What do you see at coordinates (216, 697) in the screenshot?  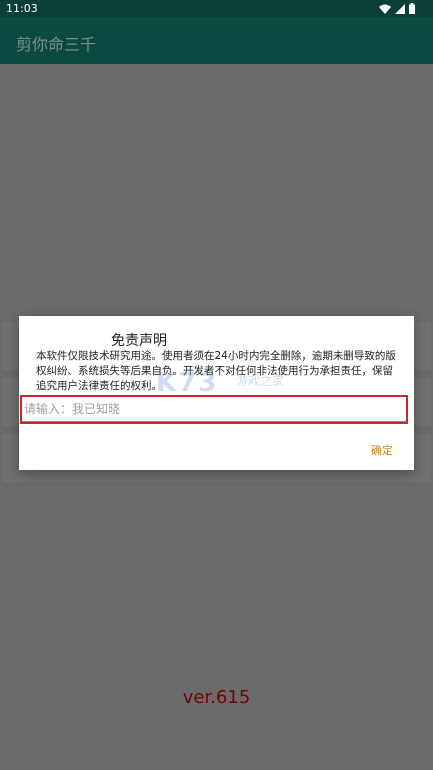 I see `version-label: ver.615` at bounding box center [216, 697].